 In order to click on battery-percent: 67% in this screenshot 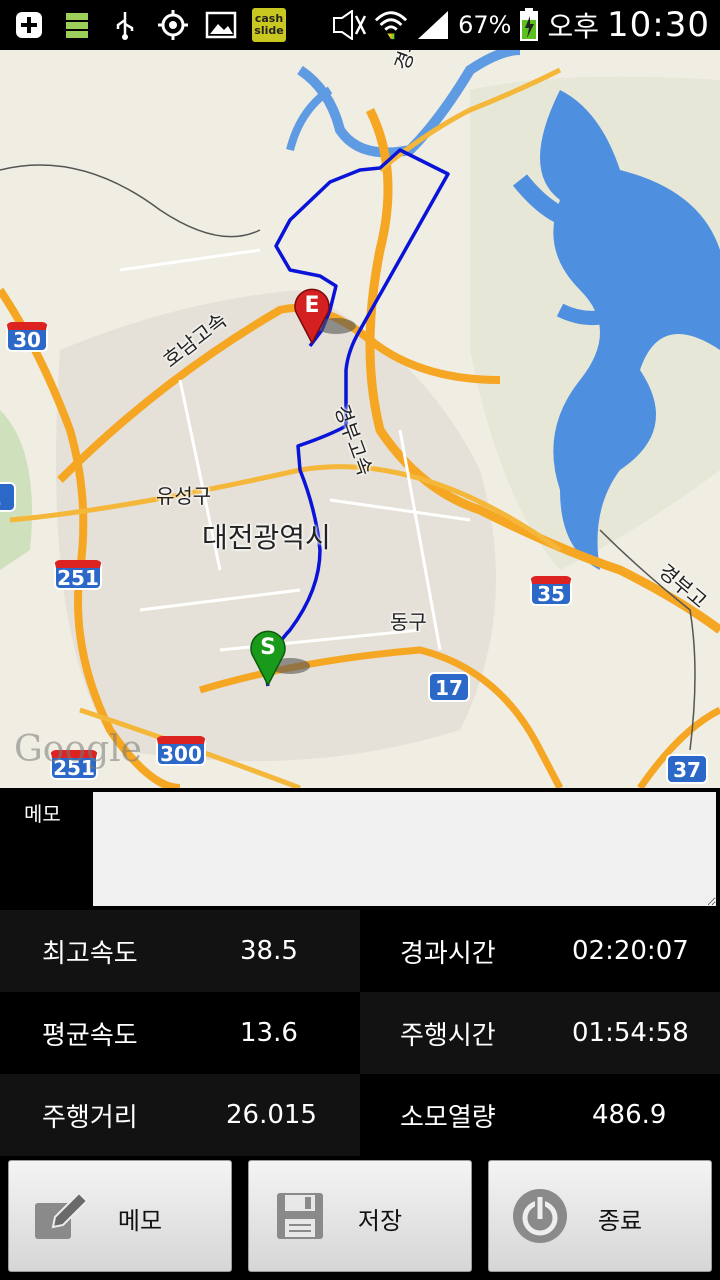, I will do `click(485, 25)`.